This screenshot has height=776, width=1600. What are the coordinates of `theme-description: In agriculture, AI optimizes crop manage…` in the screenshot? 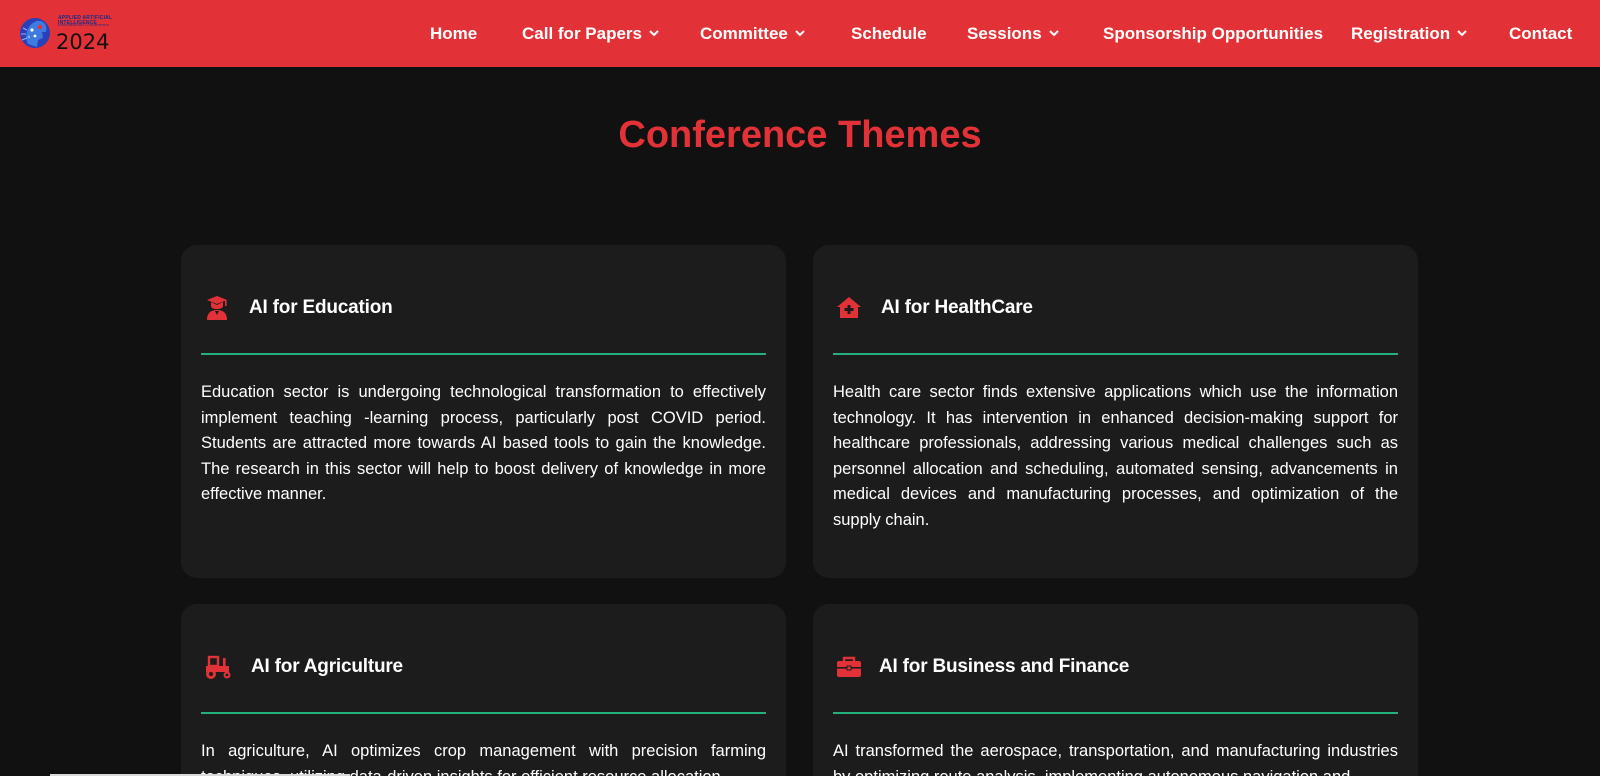 It's located at (483, 759).